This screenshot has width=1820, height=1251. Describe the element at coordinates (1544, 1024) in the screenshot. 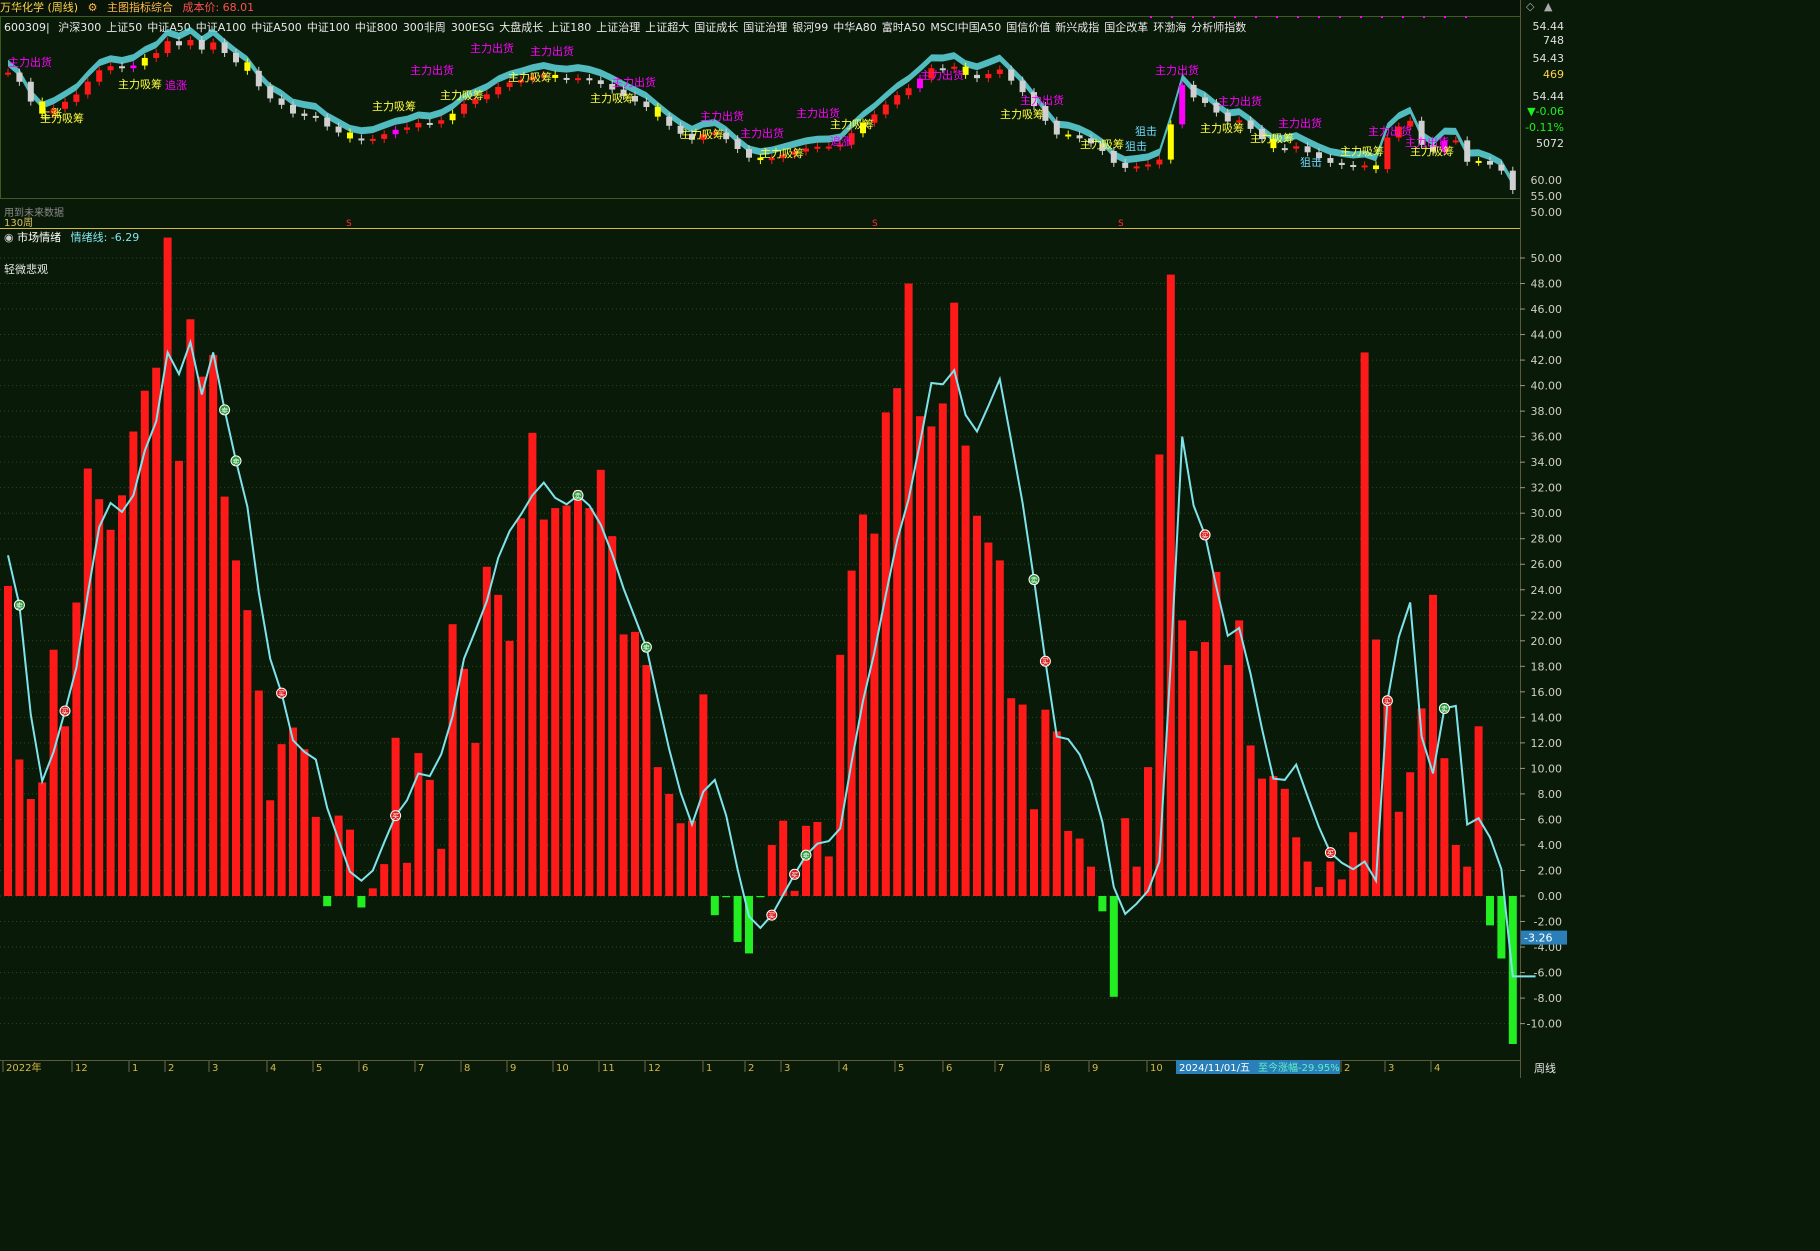

I see `y-tick-label: -10.00` at that location.